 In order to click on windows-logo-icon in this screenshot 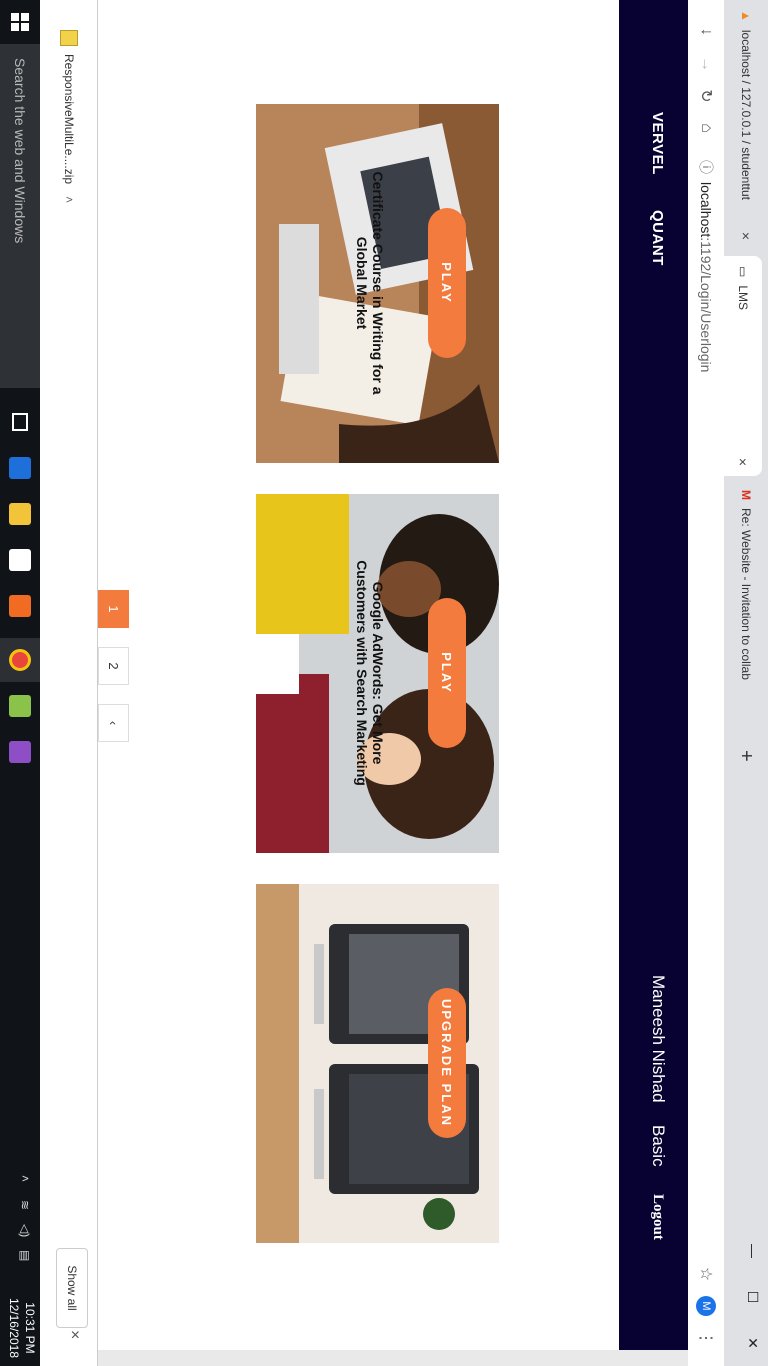, I will do `click(20, 22)`.